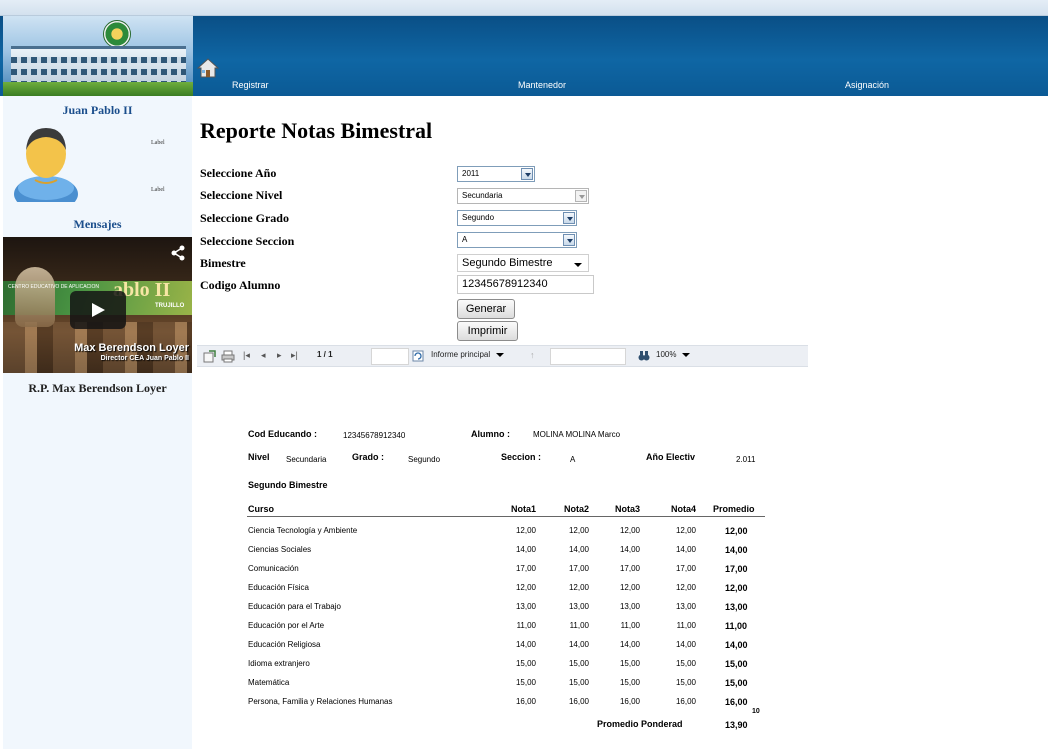 Image resolution: width=1048 pixels, height=749 pixels. Describe the element at coordinates (683, 509) in the screenshot. I see `col-header-nota4: Nota4` at that location.